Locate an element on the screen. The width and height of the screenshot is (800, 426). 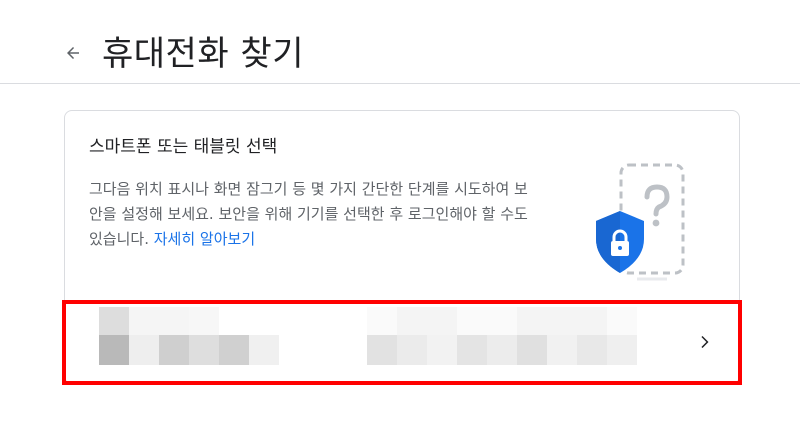
chevron-right-icon is located at coordinates (704, 342).